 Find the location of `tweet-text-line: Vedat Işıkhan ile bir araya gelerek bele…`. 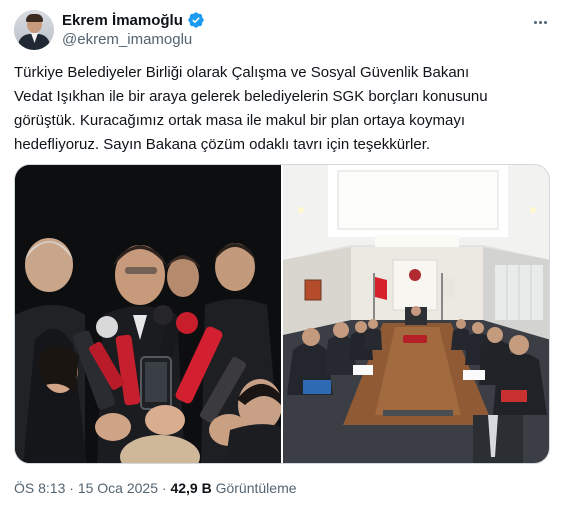

tweet-text-line: Vedat Işıkhan ile bir araya gelerek bele… is located at coordinates (251, 96).